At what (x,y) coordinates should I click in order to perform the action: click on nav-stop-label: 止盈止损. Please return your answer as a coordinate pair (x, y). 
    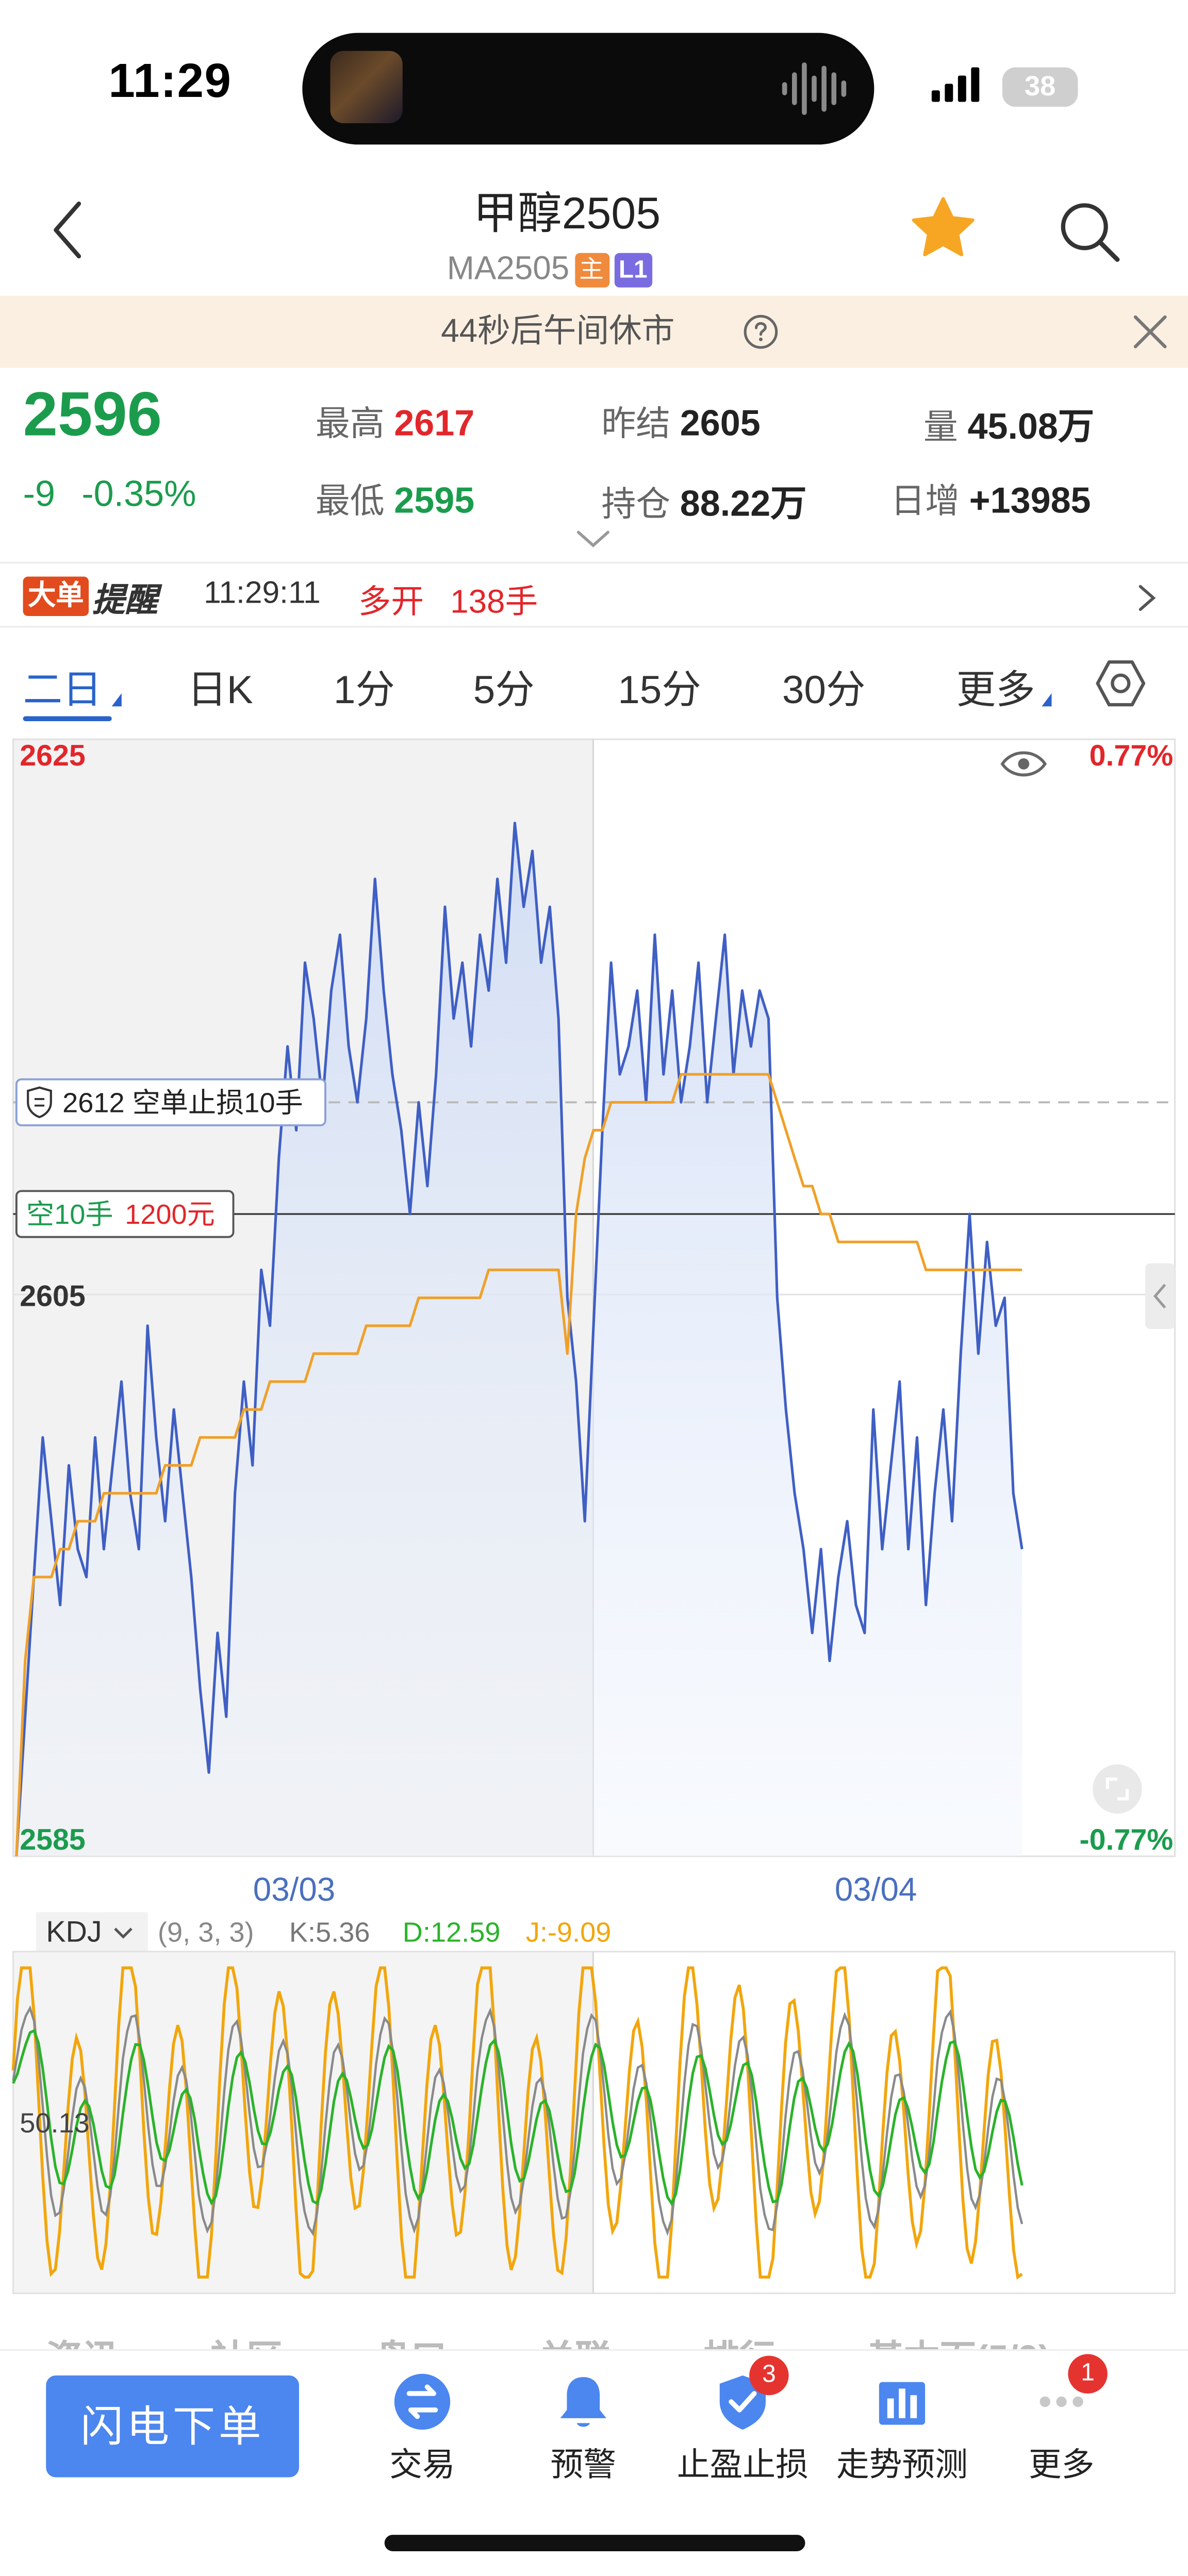
    Looking at the image, I should click on (742, 2466).